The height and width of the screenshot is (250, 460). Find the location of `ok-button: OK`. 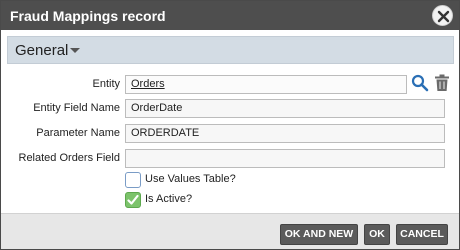

ok-button: OK is located at coordinates (377, 234).